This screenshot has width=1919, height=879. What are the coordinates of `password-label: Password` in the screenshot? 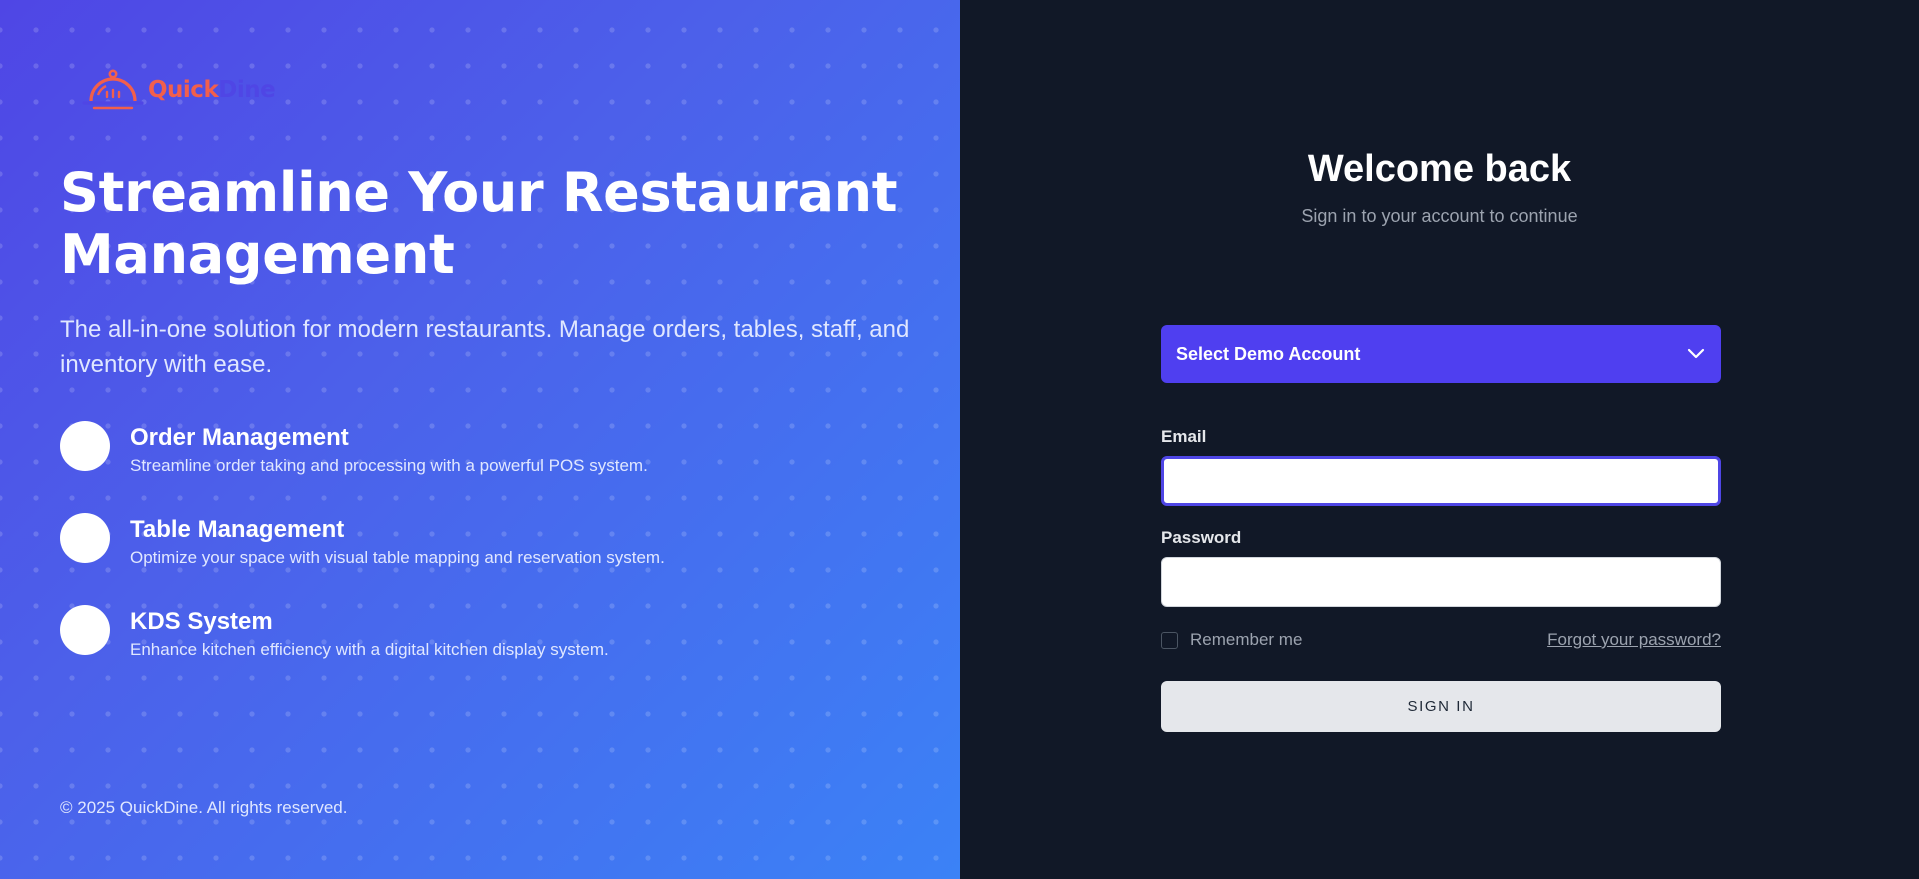 It's located at (1201, 537).